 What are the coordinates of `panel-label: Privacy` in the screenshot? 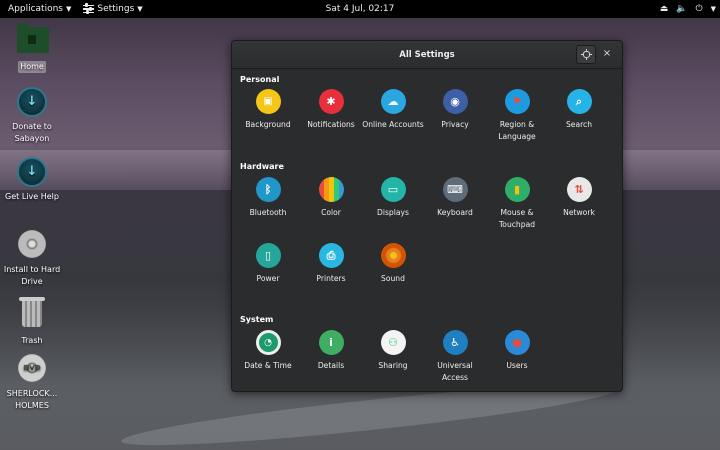 It's located at (455, 124).